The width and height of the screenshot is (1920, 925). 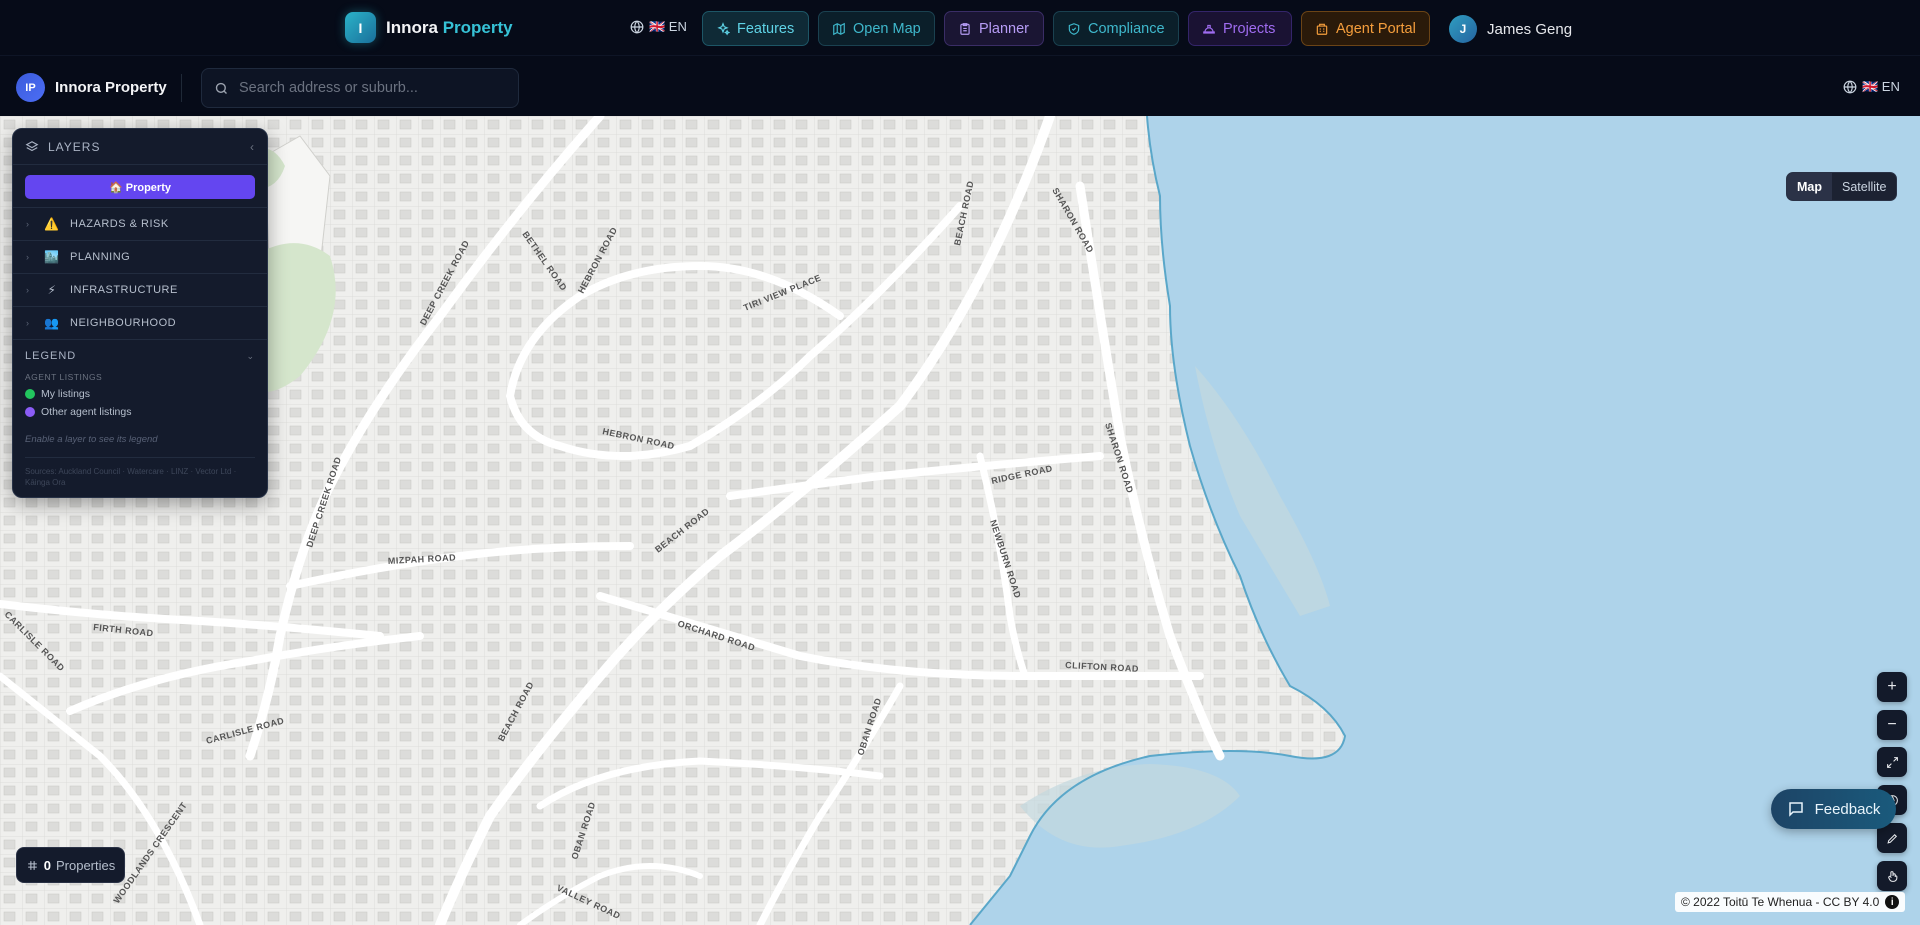 I want to click on search-icon, so click(x=221, y=88).